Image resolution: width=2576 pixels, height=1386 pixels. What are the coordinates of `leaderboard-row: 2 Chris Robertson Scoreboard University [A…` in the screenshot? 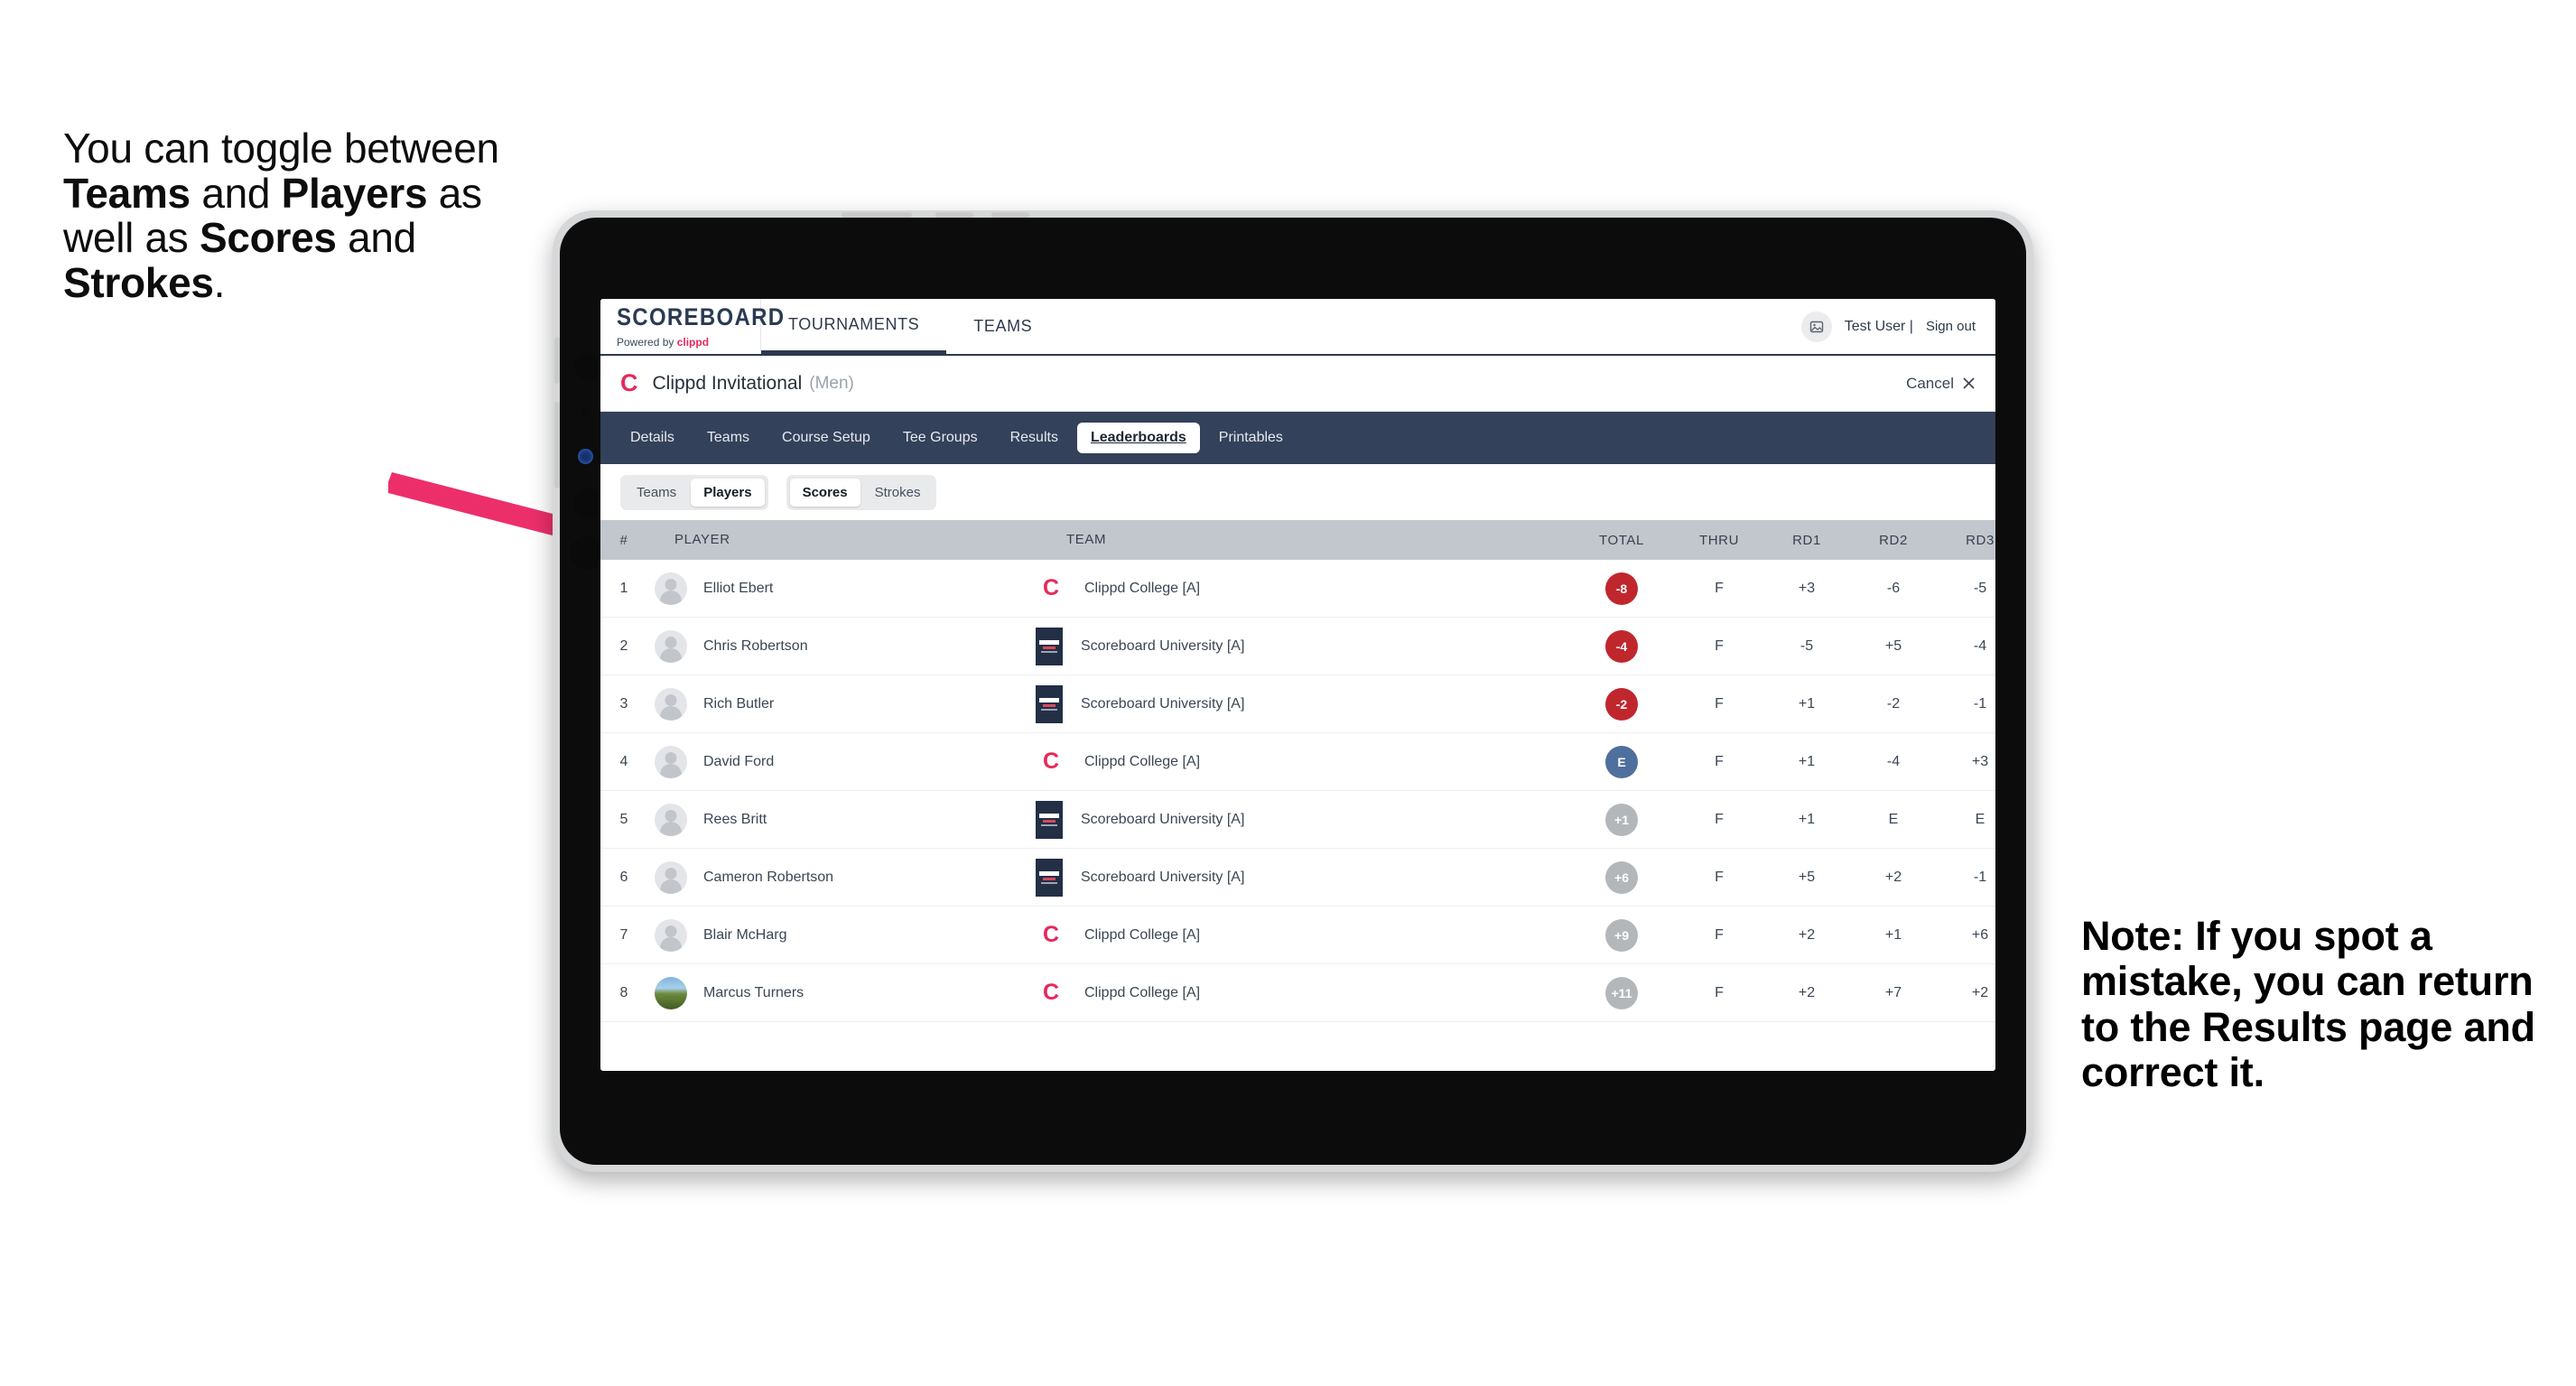 It's located at (1297, 646).